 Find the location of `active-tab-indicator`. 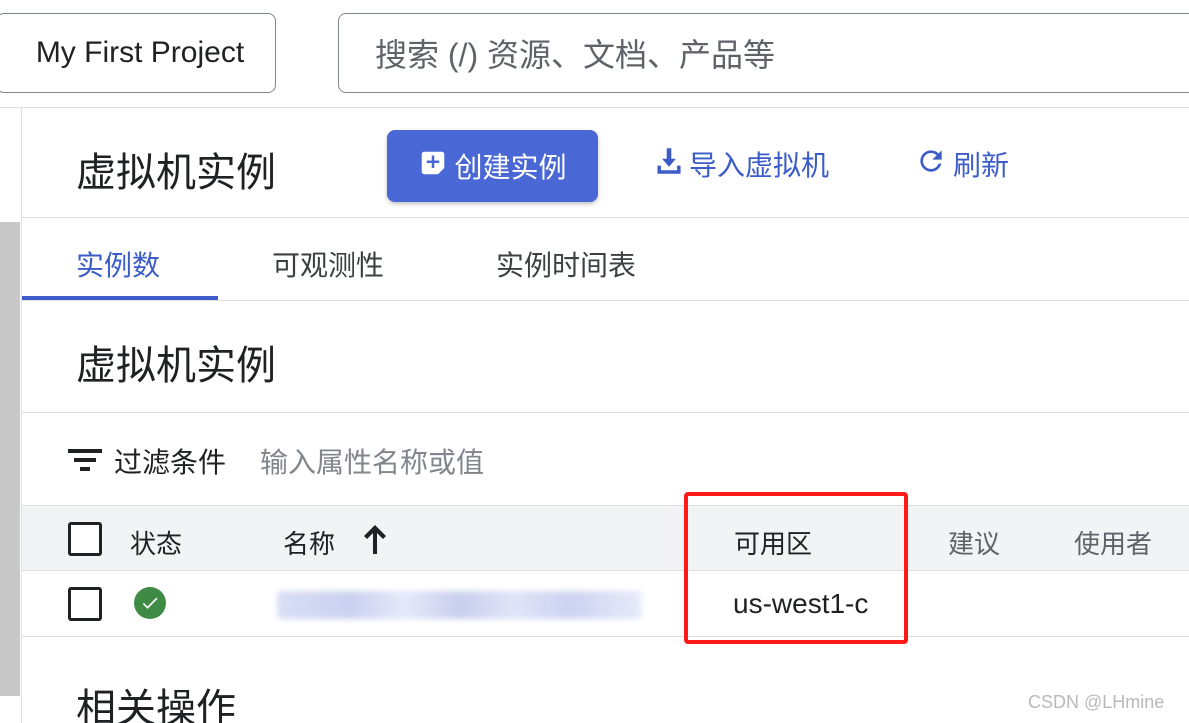

active-tab-indicator is located at coordinates (120, 298).